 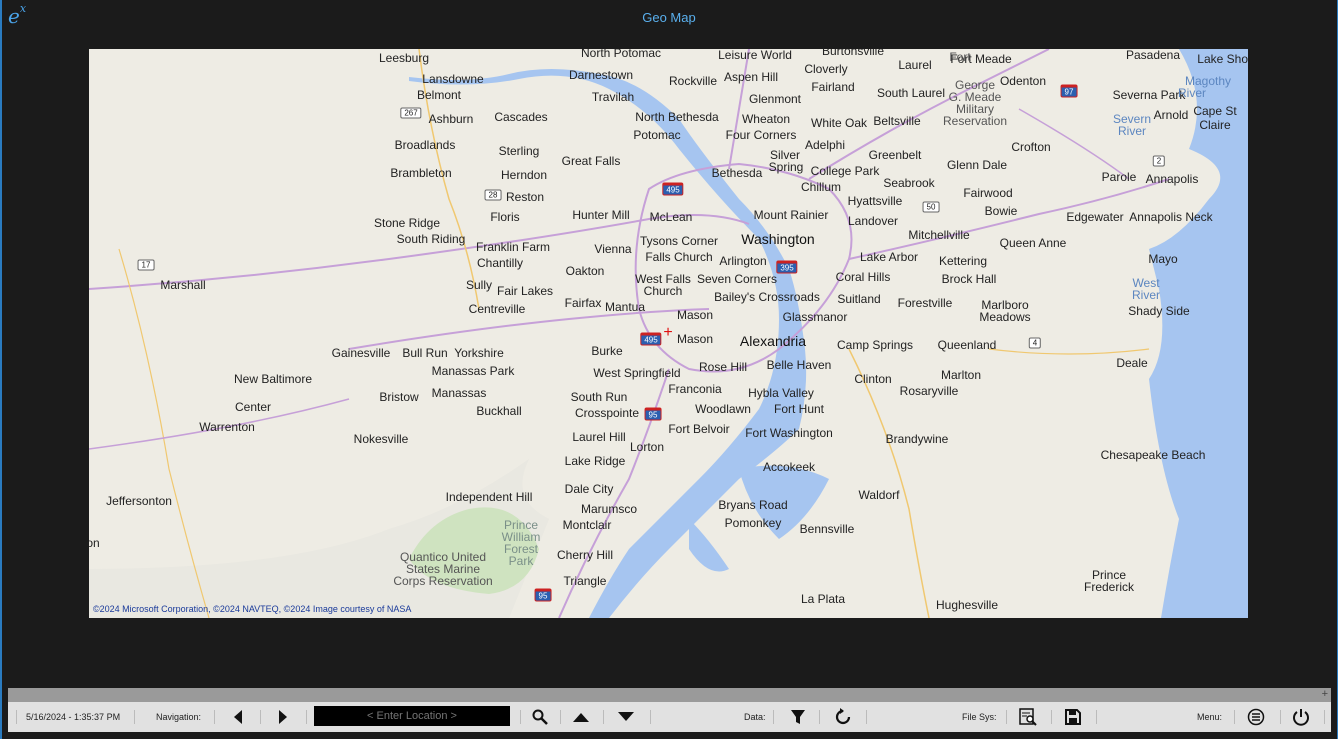 I want to click on map-place-label: Marumsco, so click(x=609, y=509).